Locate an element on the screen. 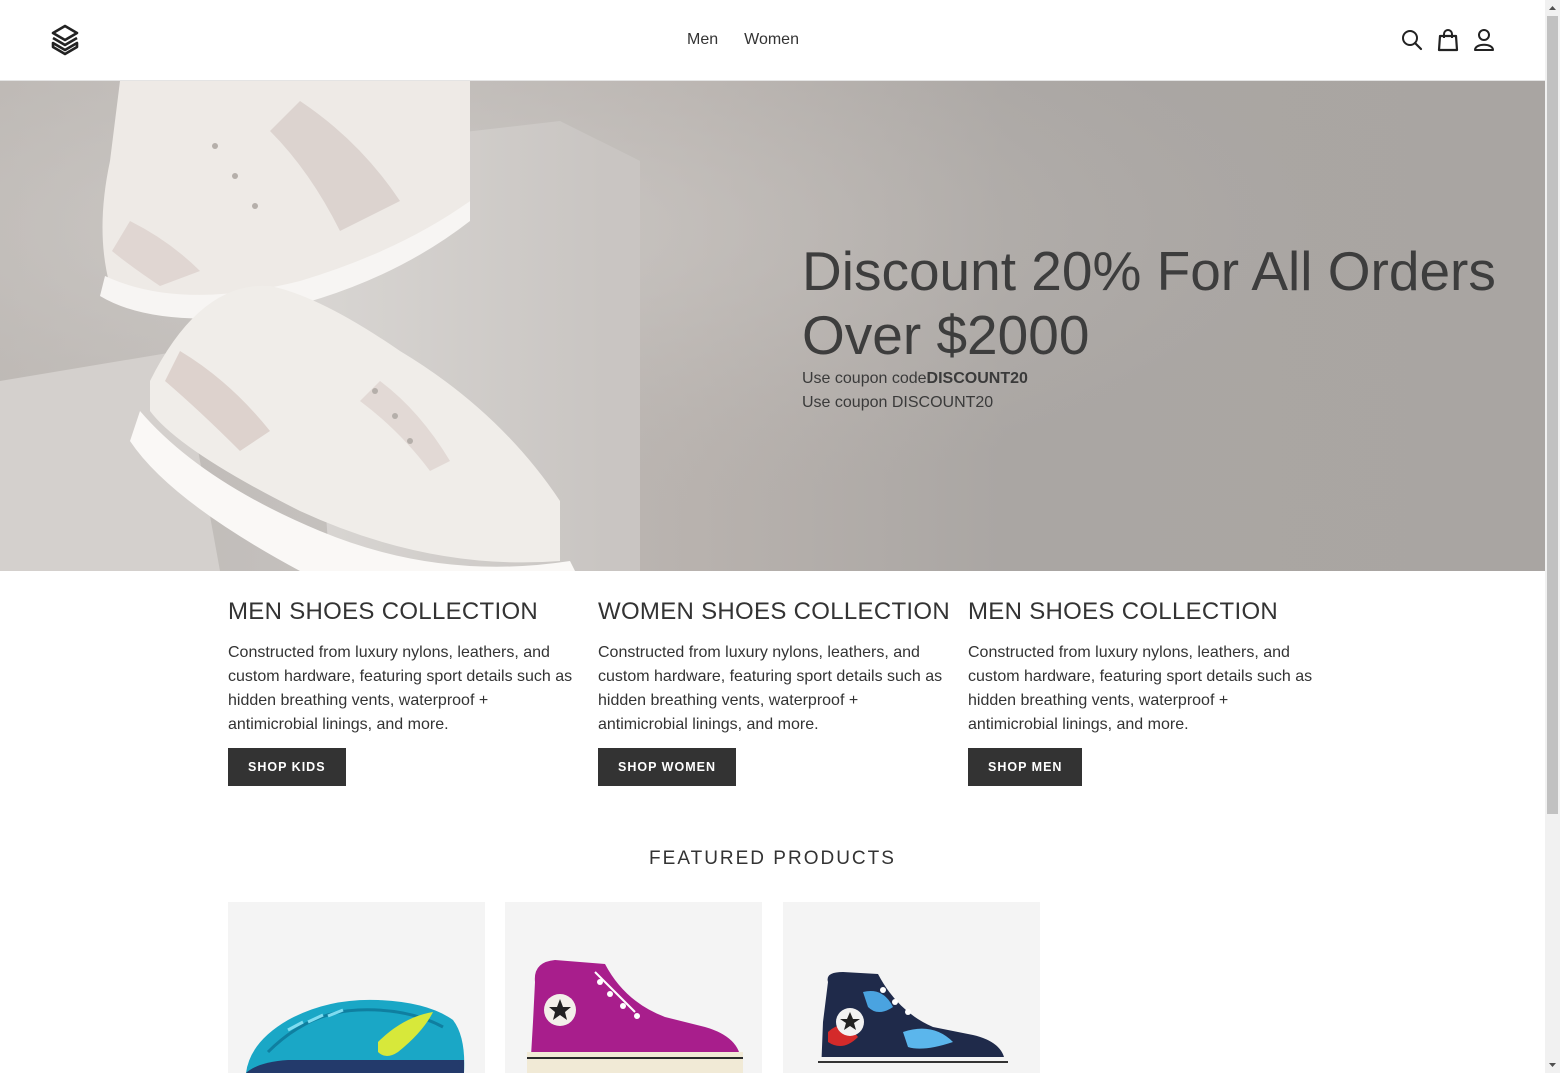 The image size is (1560, 1073). product-image-navy-printed-high-top is located at coordinates (913, 1022).